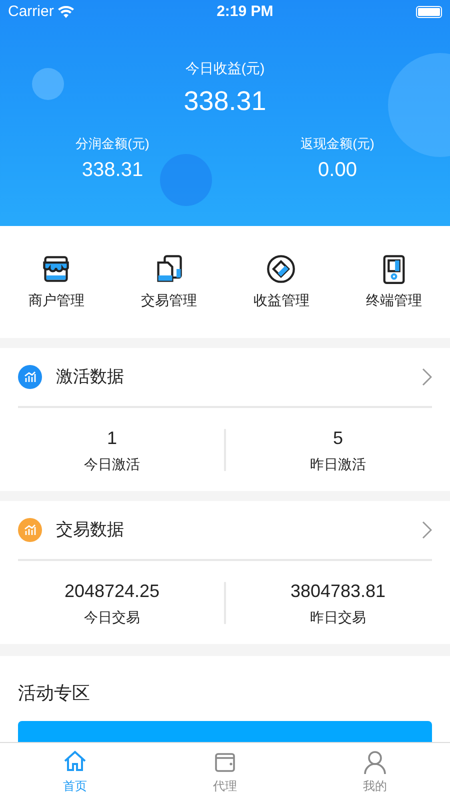 This screenshot has width=450, height=800. Describe the element at coordinates (338, 617) in the screenshot. I see `stat-label: 昨日交易` at that location.